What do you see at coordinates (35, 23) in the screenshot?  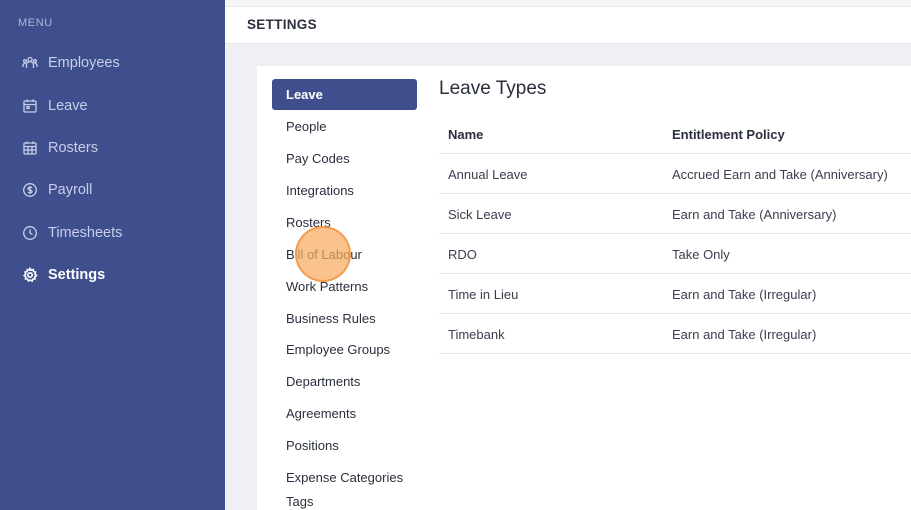 I see `menu-label: MENU` at bounding box center [35, 23].